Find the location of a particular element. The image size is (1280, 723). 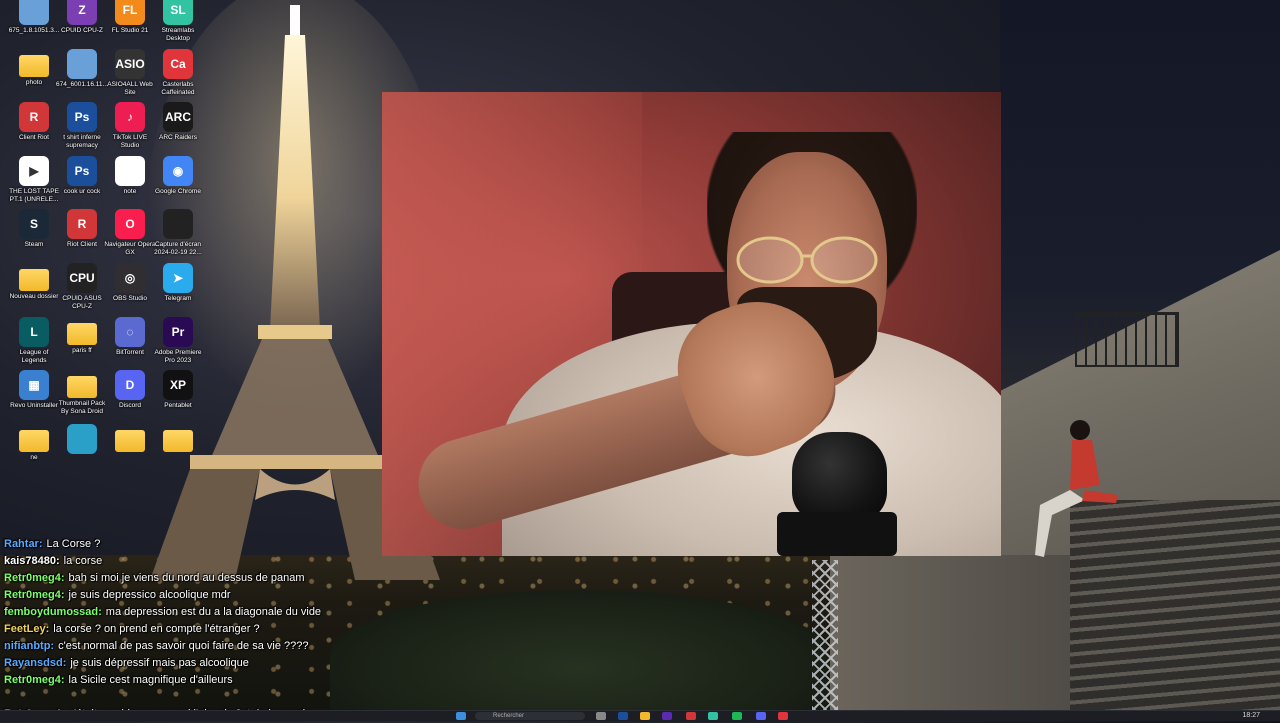

desktop-icon-label: Google Chrome is located at coordinates (178, 191).